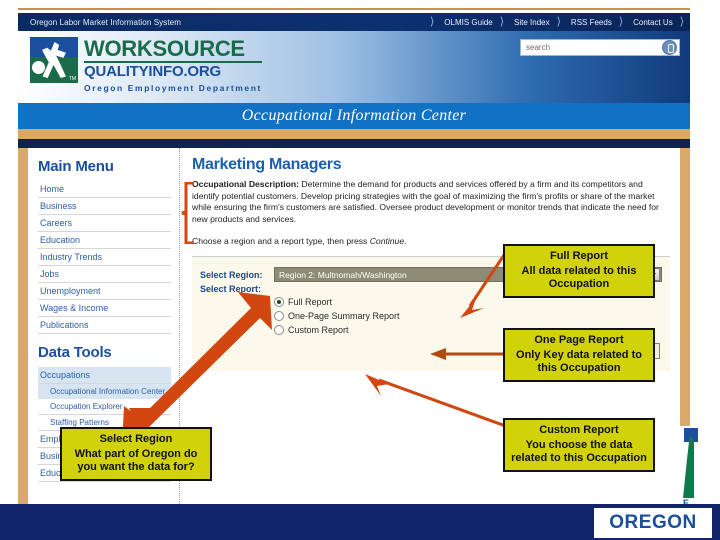 The height and width of the screenshot is (540, 720). I want to click on instruction-suffix: ., so click(405, 241).